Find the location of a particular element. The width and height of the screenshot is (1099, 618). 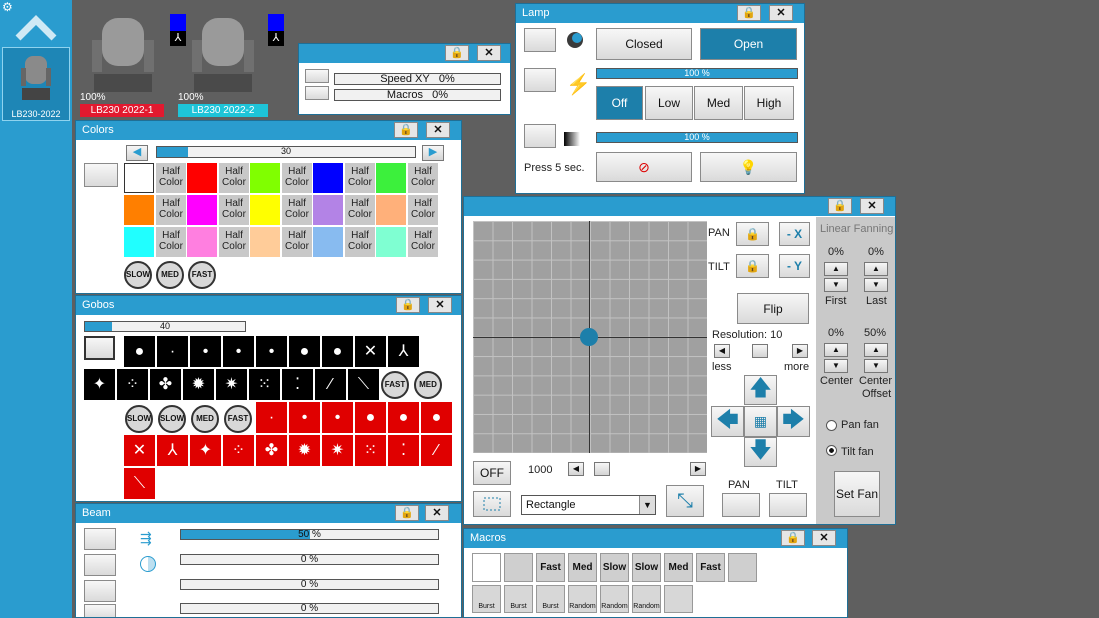

beam-bar-2: 0 % is located at coordinates (309, 559).